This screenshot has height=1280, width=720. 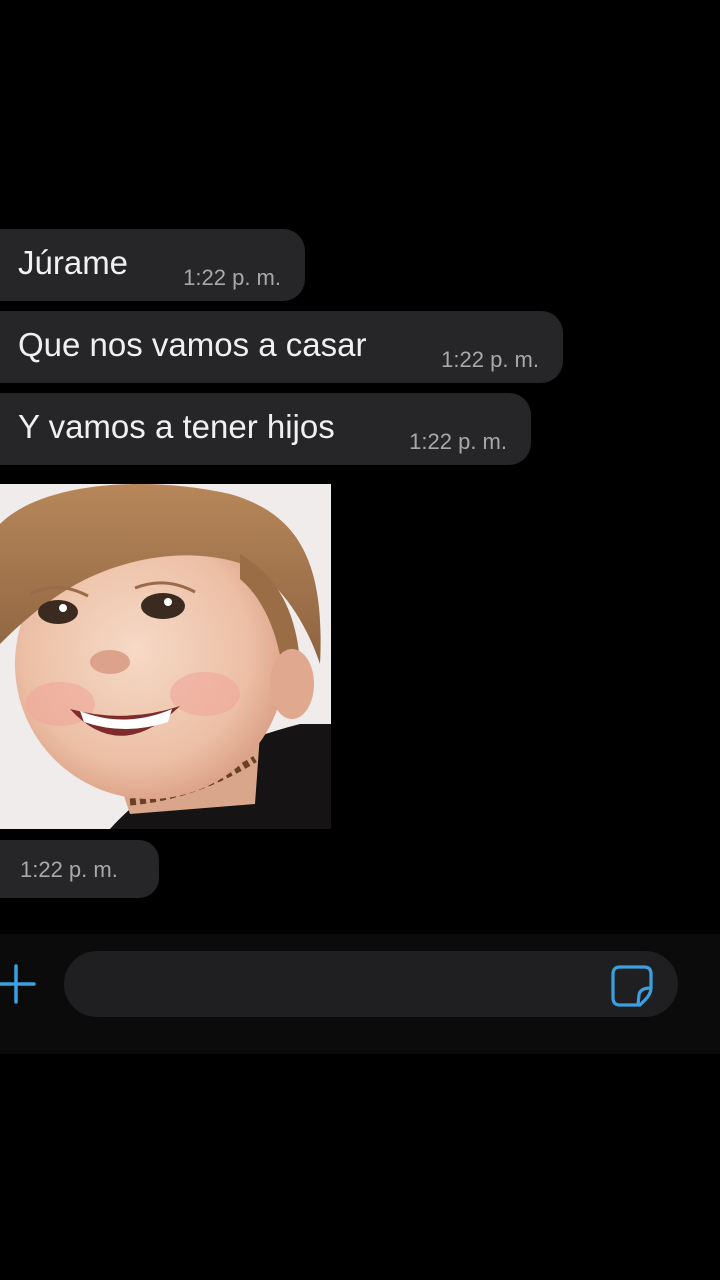 I want to click on message-text: Júrame, so click(x=73, y=262).